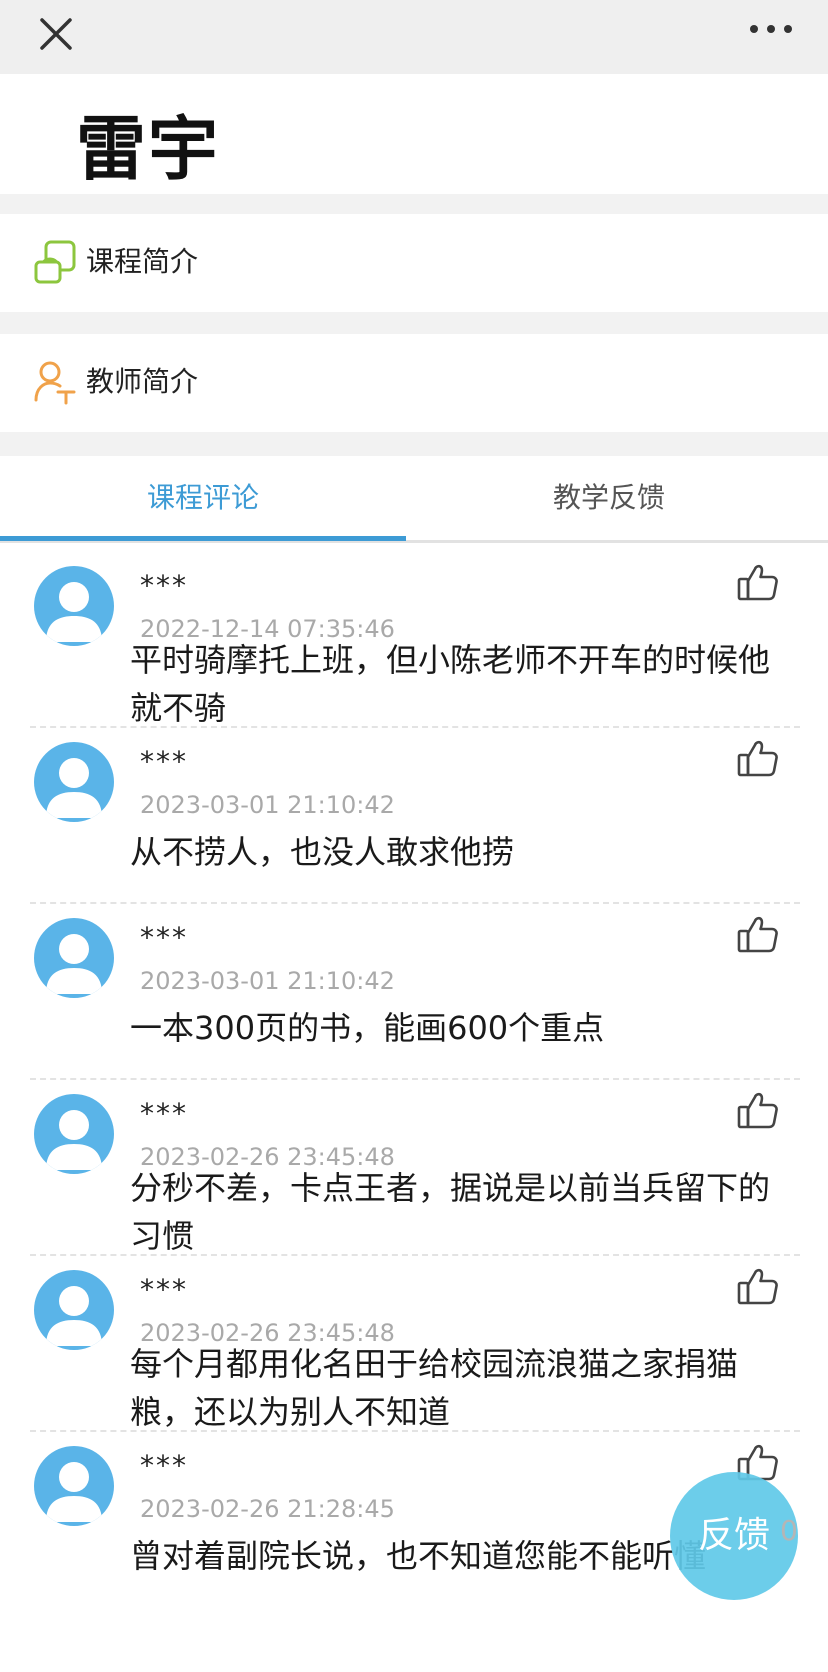 The width and height of the screenshot is (828, 1672). What do you see at coordinates (55, 383) in the screenshot?
I see `teacher-intro-icon` at bounding box center [55, 383].